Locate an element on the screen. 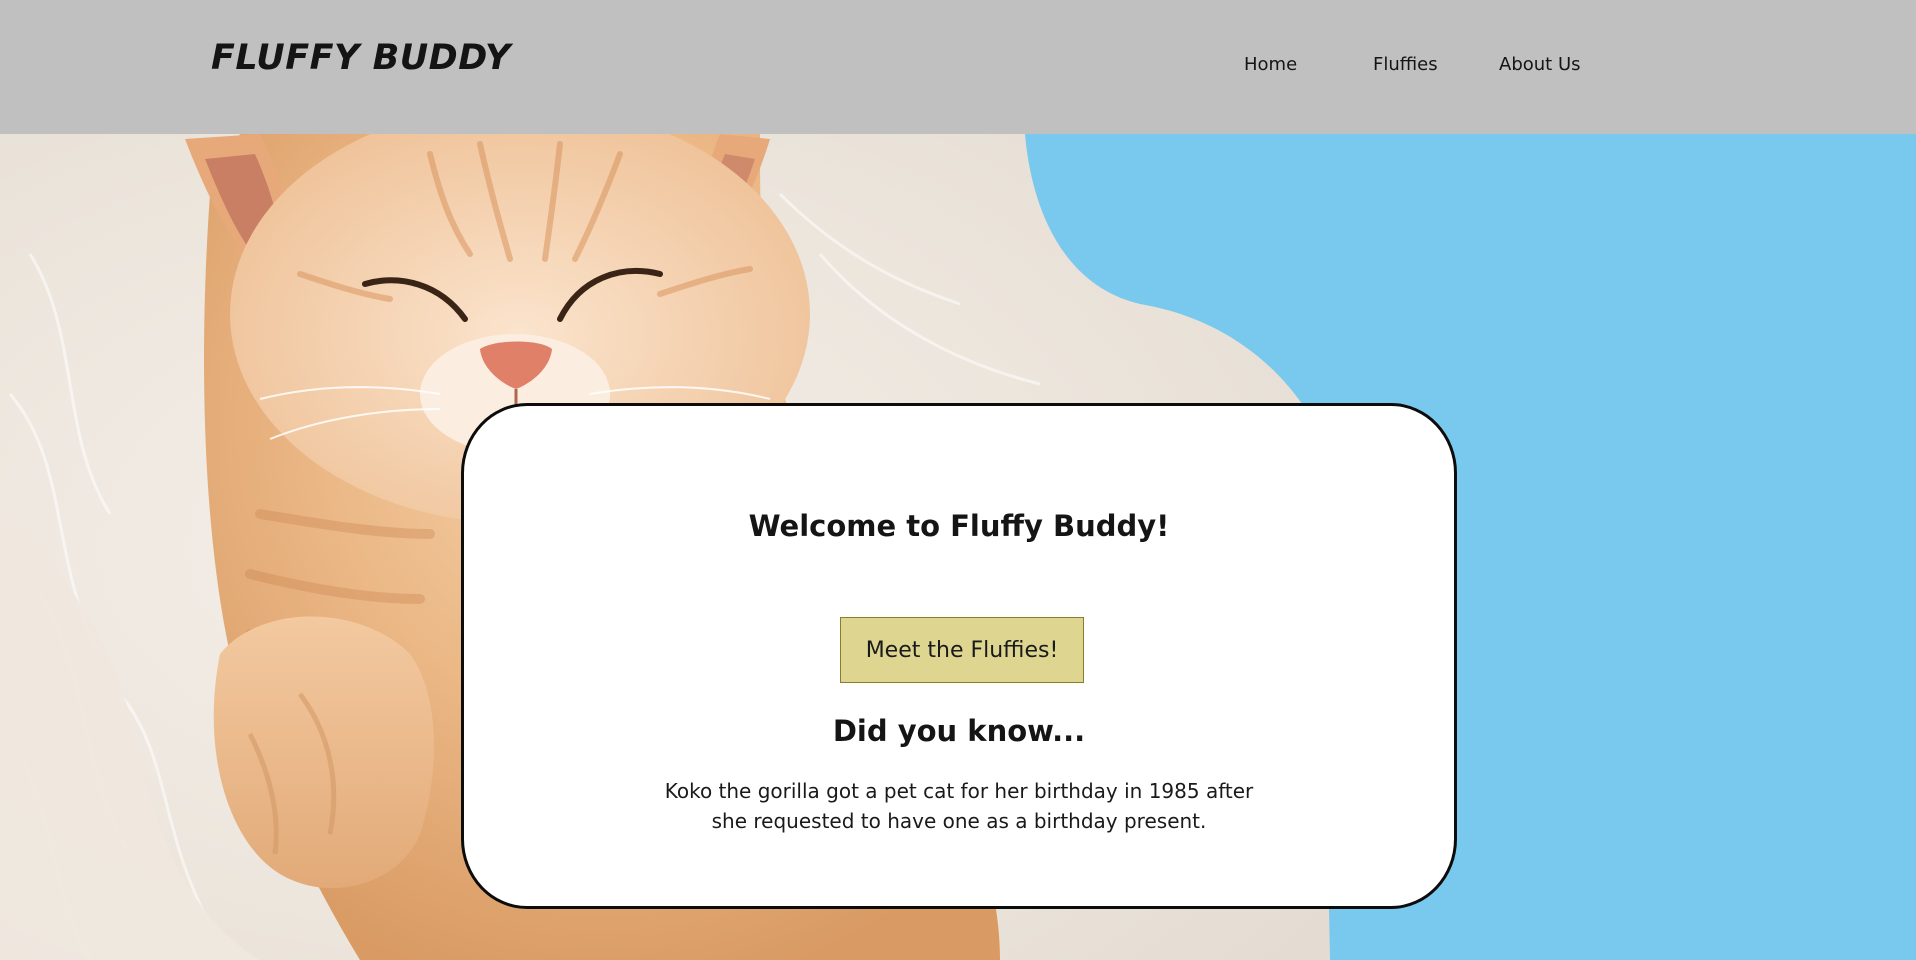 The width and height of the screenshot is (1916, 960). nav-link-fluffies: Fluffies is located at coordinates (1405, 64).